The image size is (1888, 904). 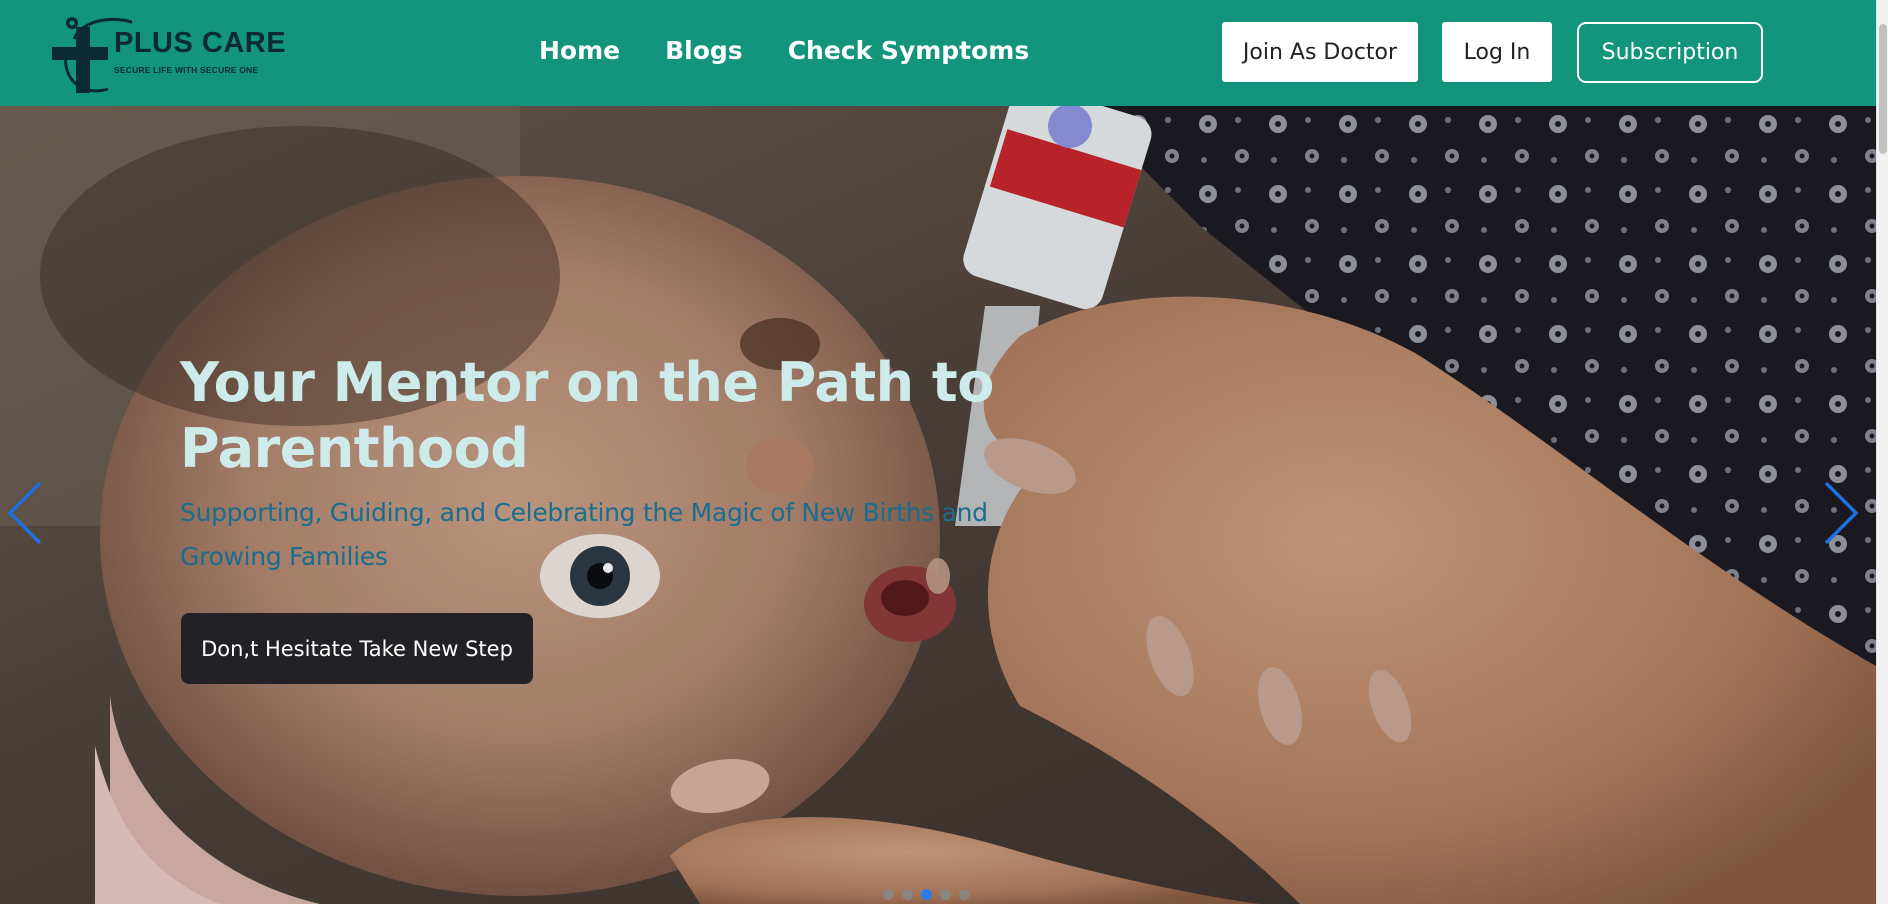 I want to click on hero-cta-button: Don,t Hesitate Take New Step, so click(x=357, y=648).